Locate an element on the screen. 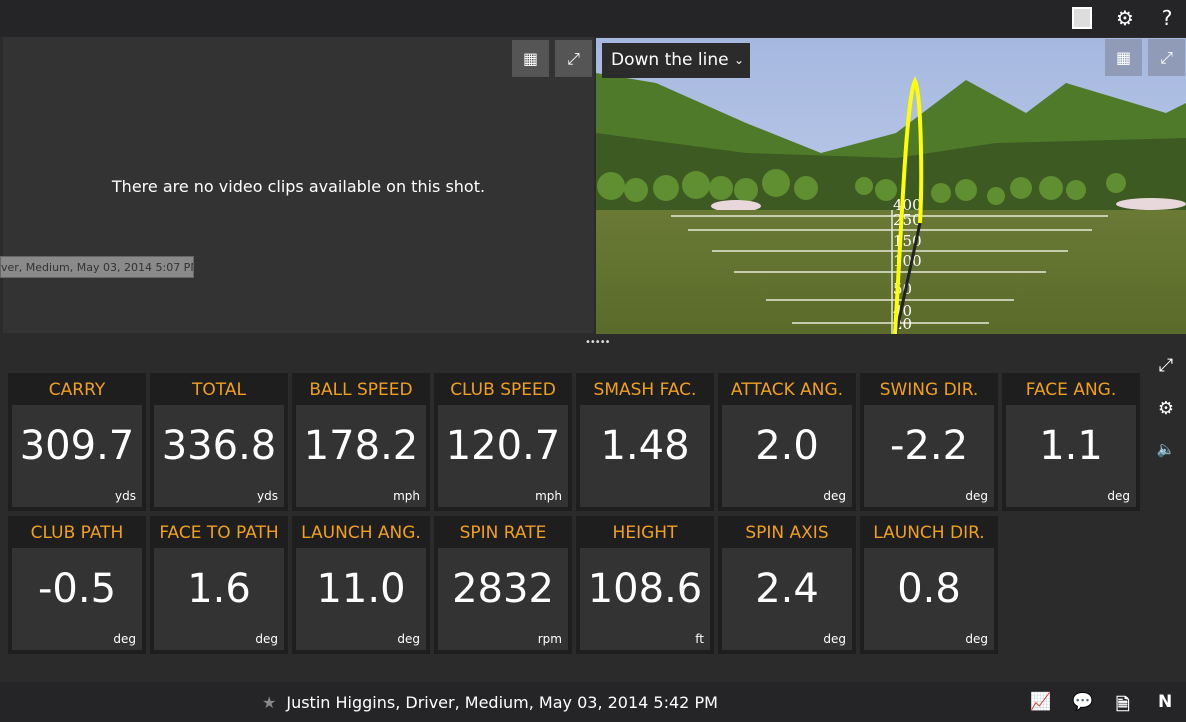  metric-tile-launch-dir: LAUNCH DIR. 0.8 deg is located at coordinates (929, 585).